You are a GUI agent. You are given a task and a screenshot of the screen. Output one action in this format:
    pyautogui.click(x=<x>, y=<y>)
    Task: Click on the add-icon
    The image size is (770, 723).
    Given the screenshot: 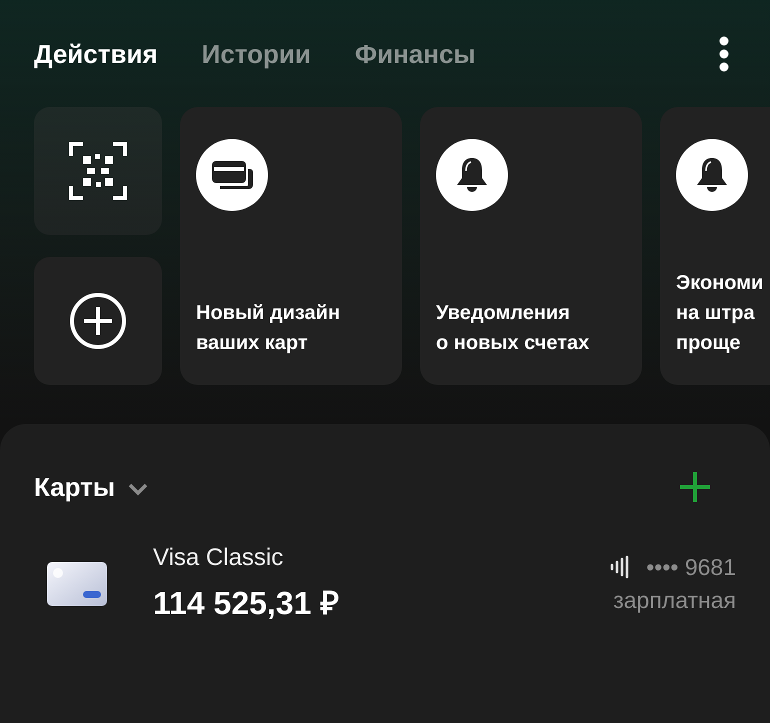 What is the action you would take?
    pyautogui.click(x=695, y=487)
    